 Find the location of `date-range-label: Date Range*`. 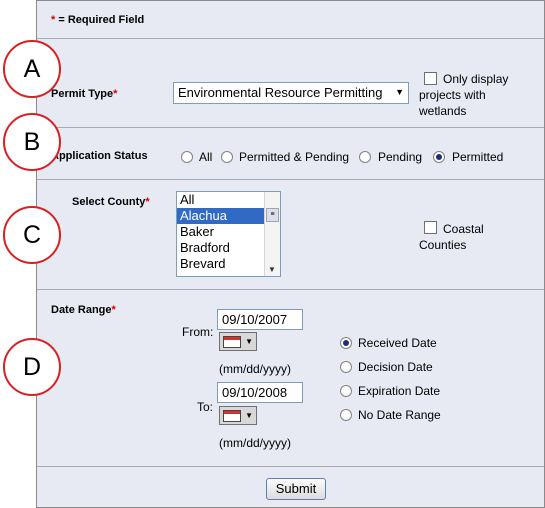

date-range-label: Date Range* is located at coordinates (83, 310).